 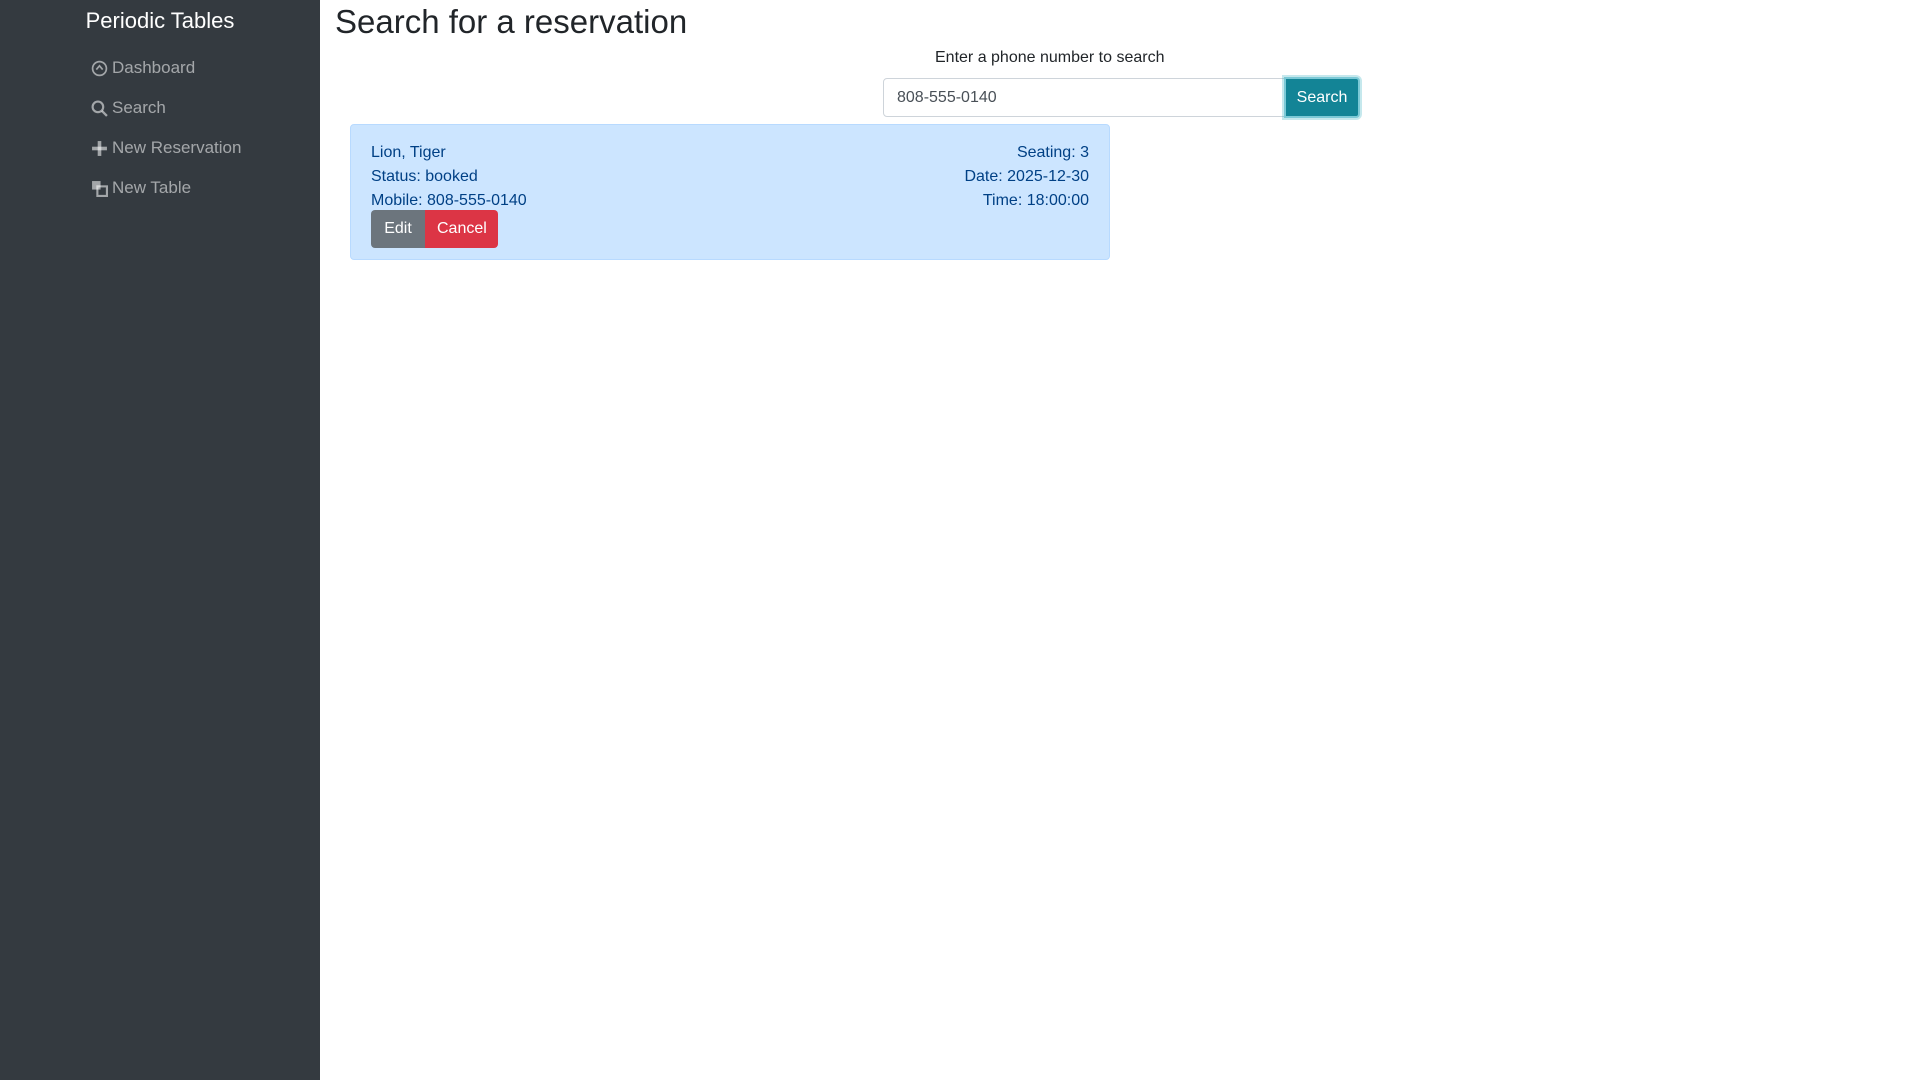 I want to click on sidebar-item-label: Search, so click(x=139, y=107).